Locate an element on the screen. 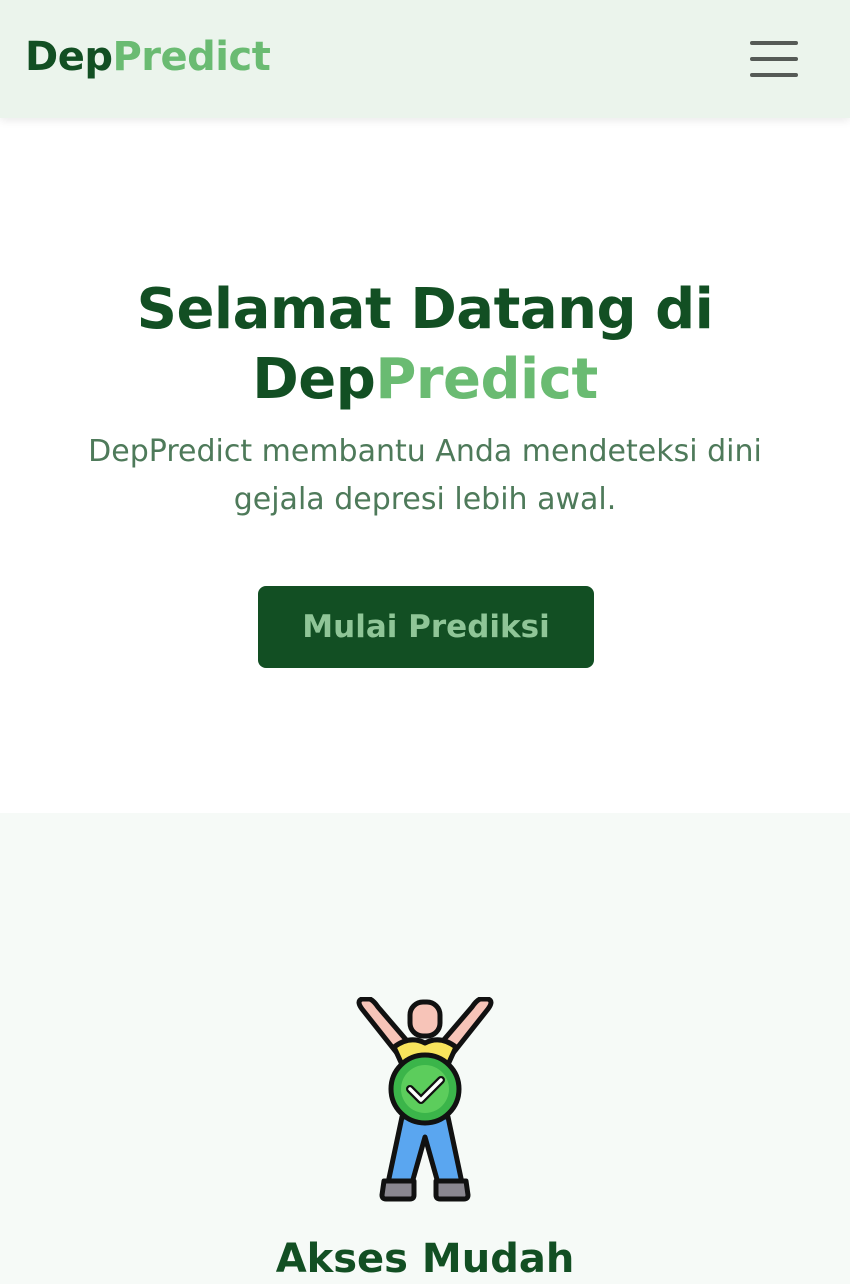  brand-name-predict: Predict is located at coordinates (191, 57).